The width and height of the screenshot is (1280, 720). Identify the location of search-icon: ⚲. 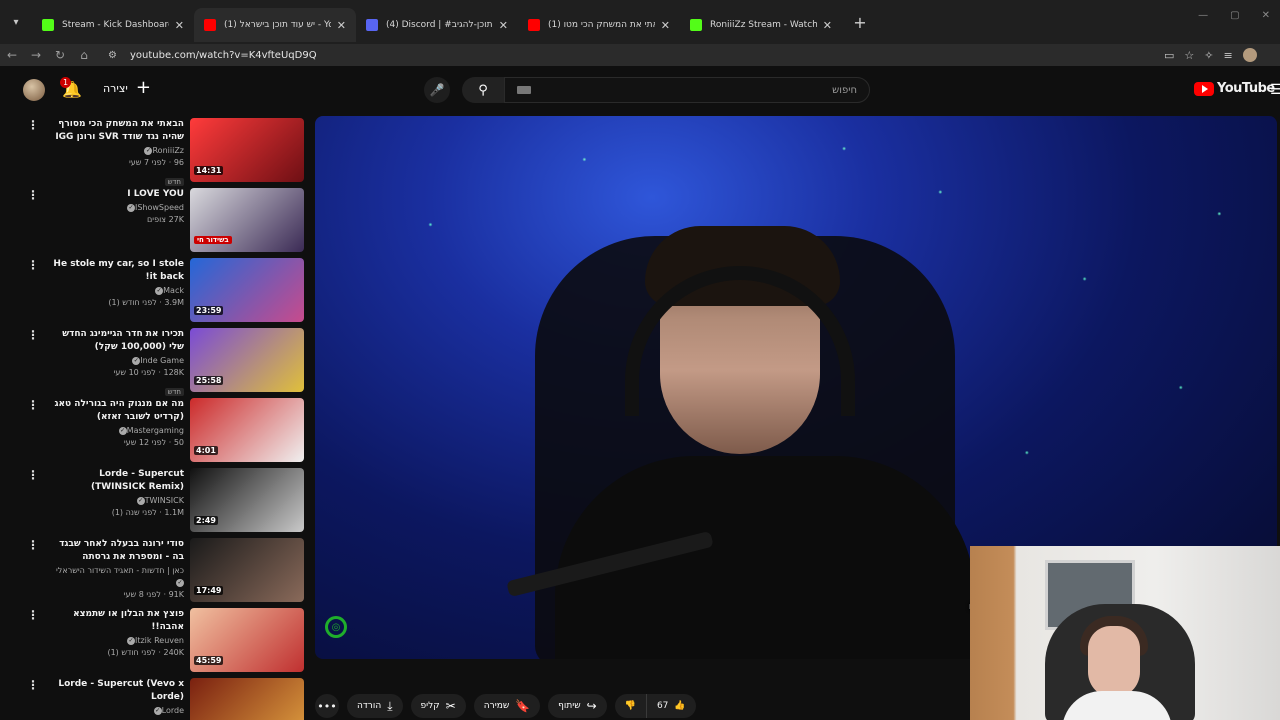
(483, 90).